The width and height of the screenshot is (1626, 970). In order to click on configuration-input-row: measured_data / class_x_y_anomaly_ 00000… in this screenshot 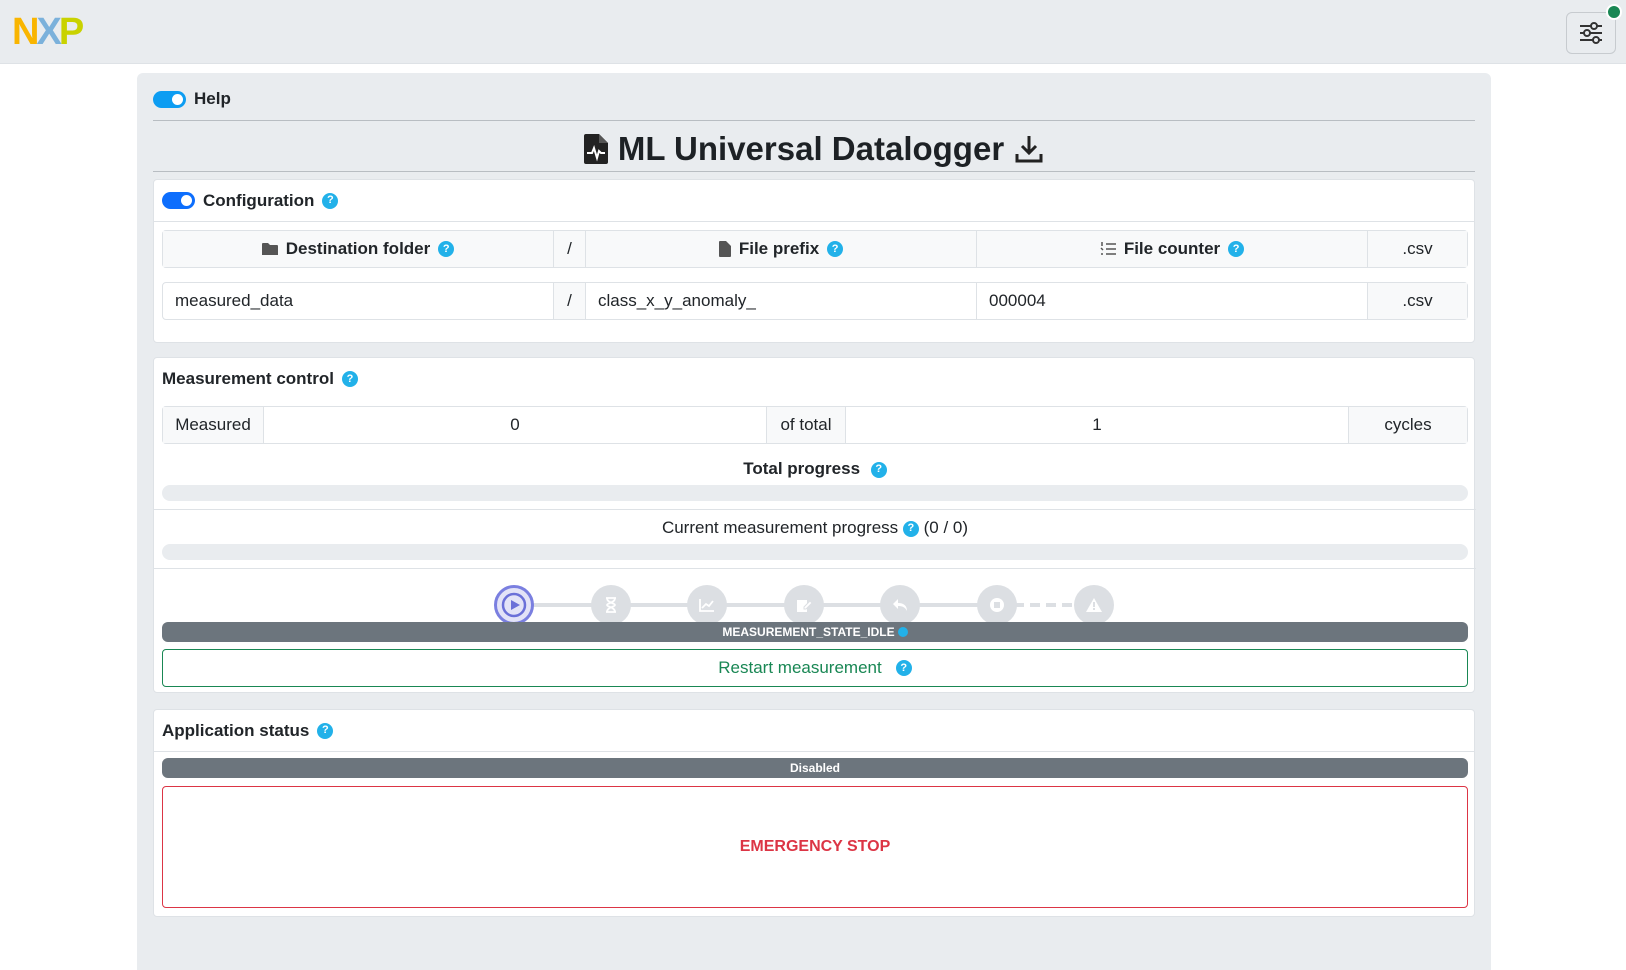, I will do `click(815, 301)`.